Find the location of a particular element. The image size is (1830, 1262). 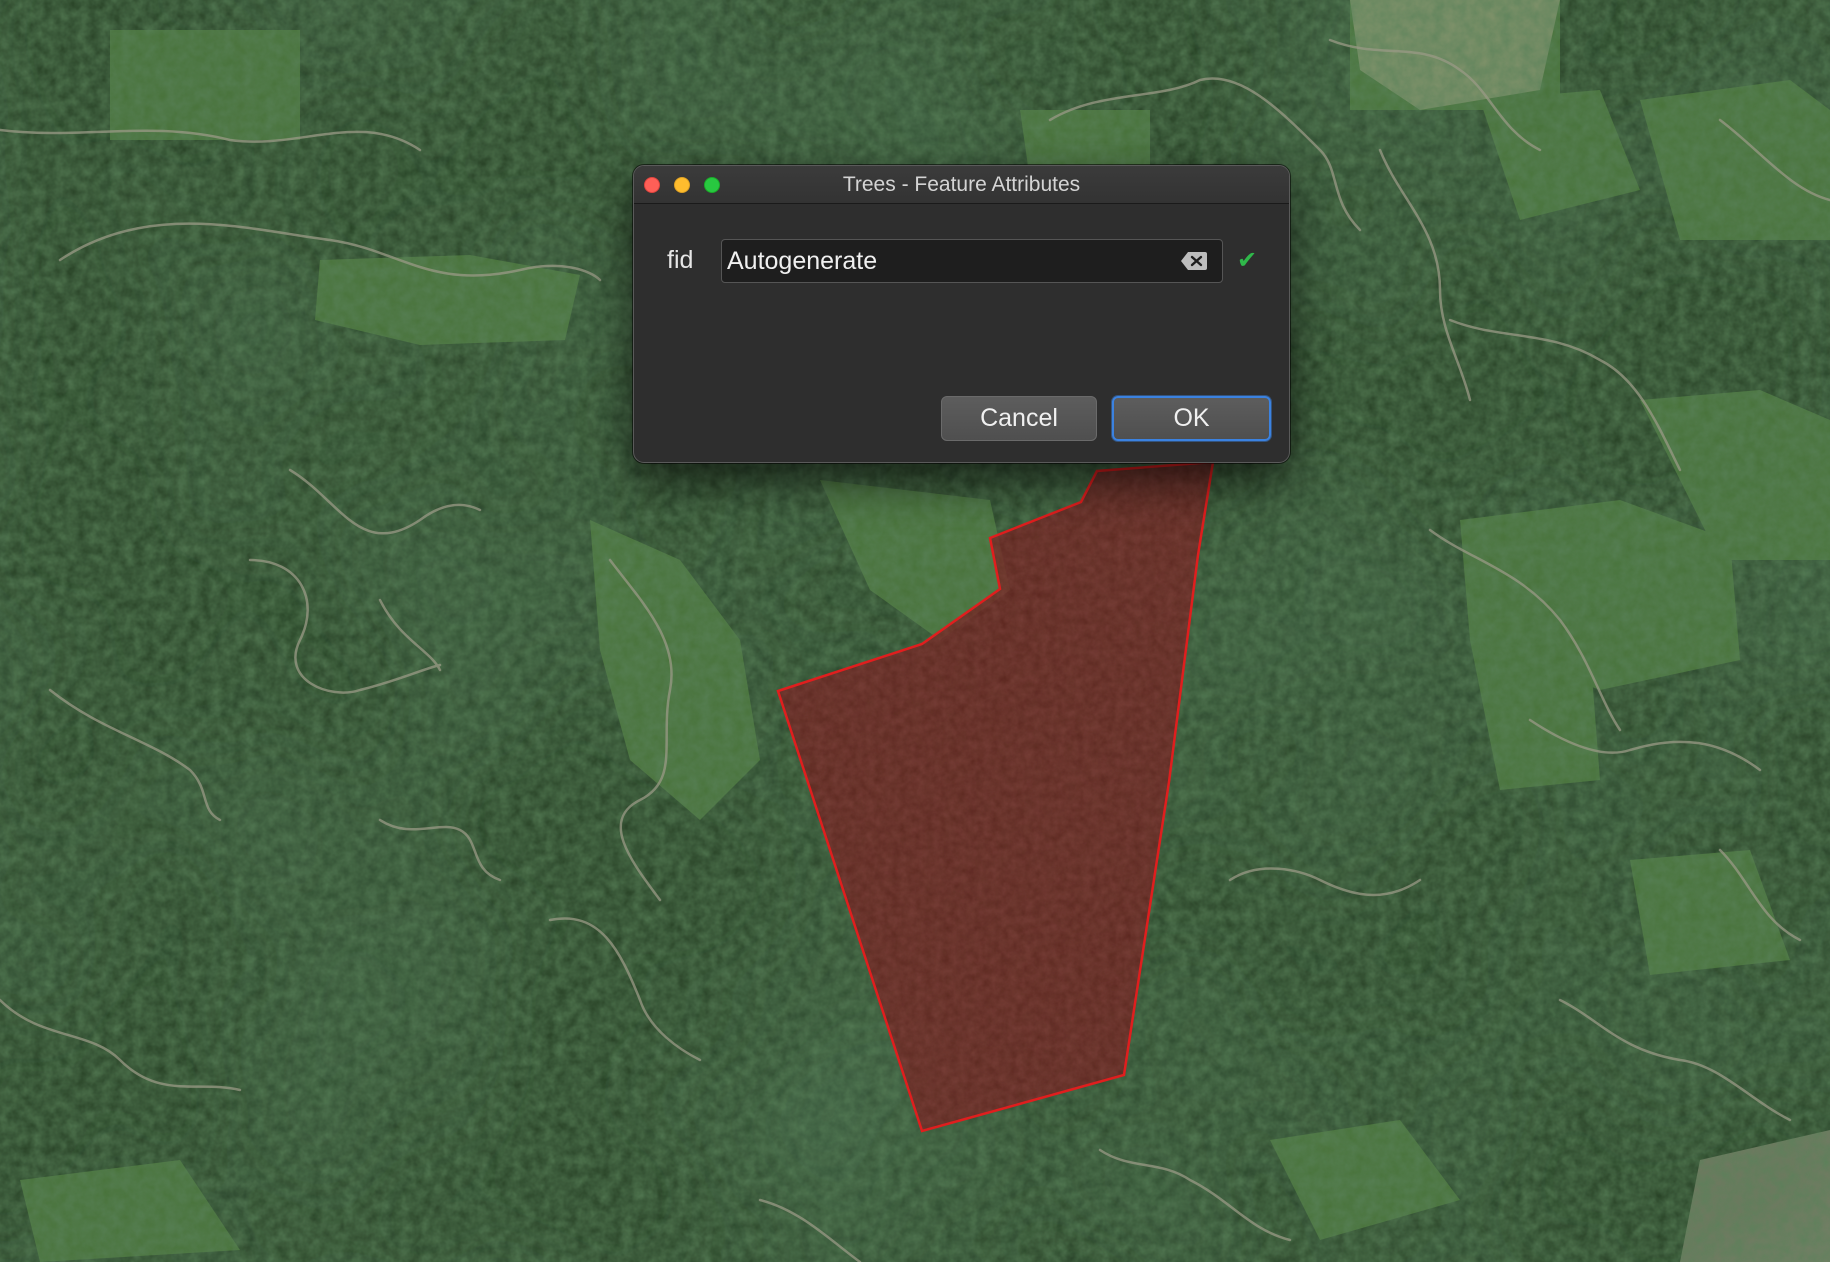

ok-button: OK is located at coordinates (1191, 418).